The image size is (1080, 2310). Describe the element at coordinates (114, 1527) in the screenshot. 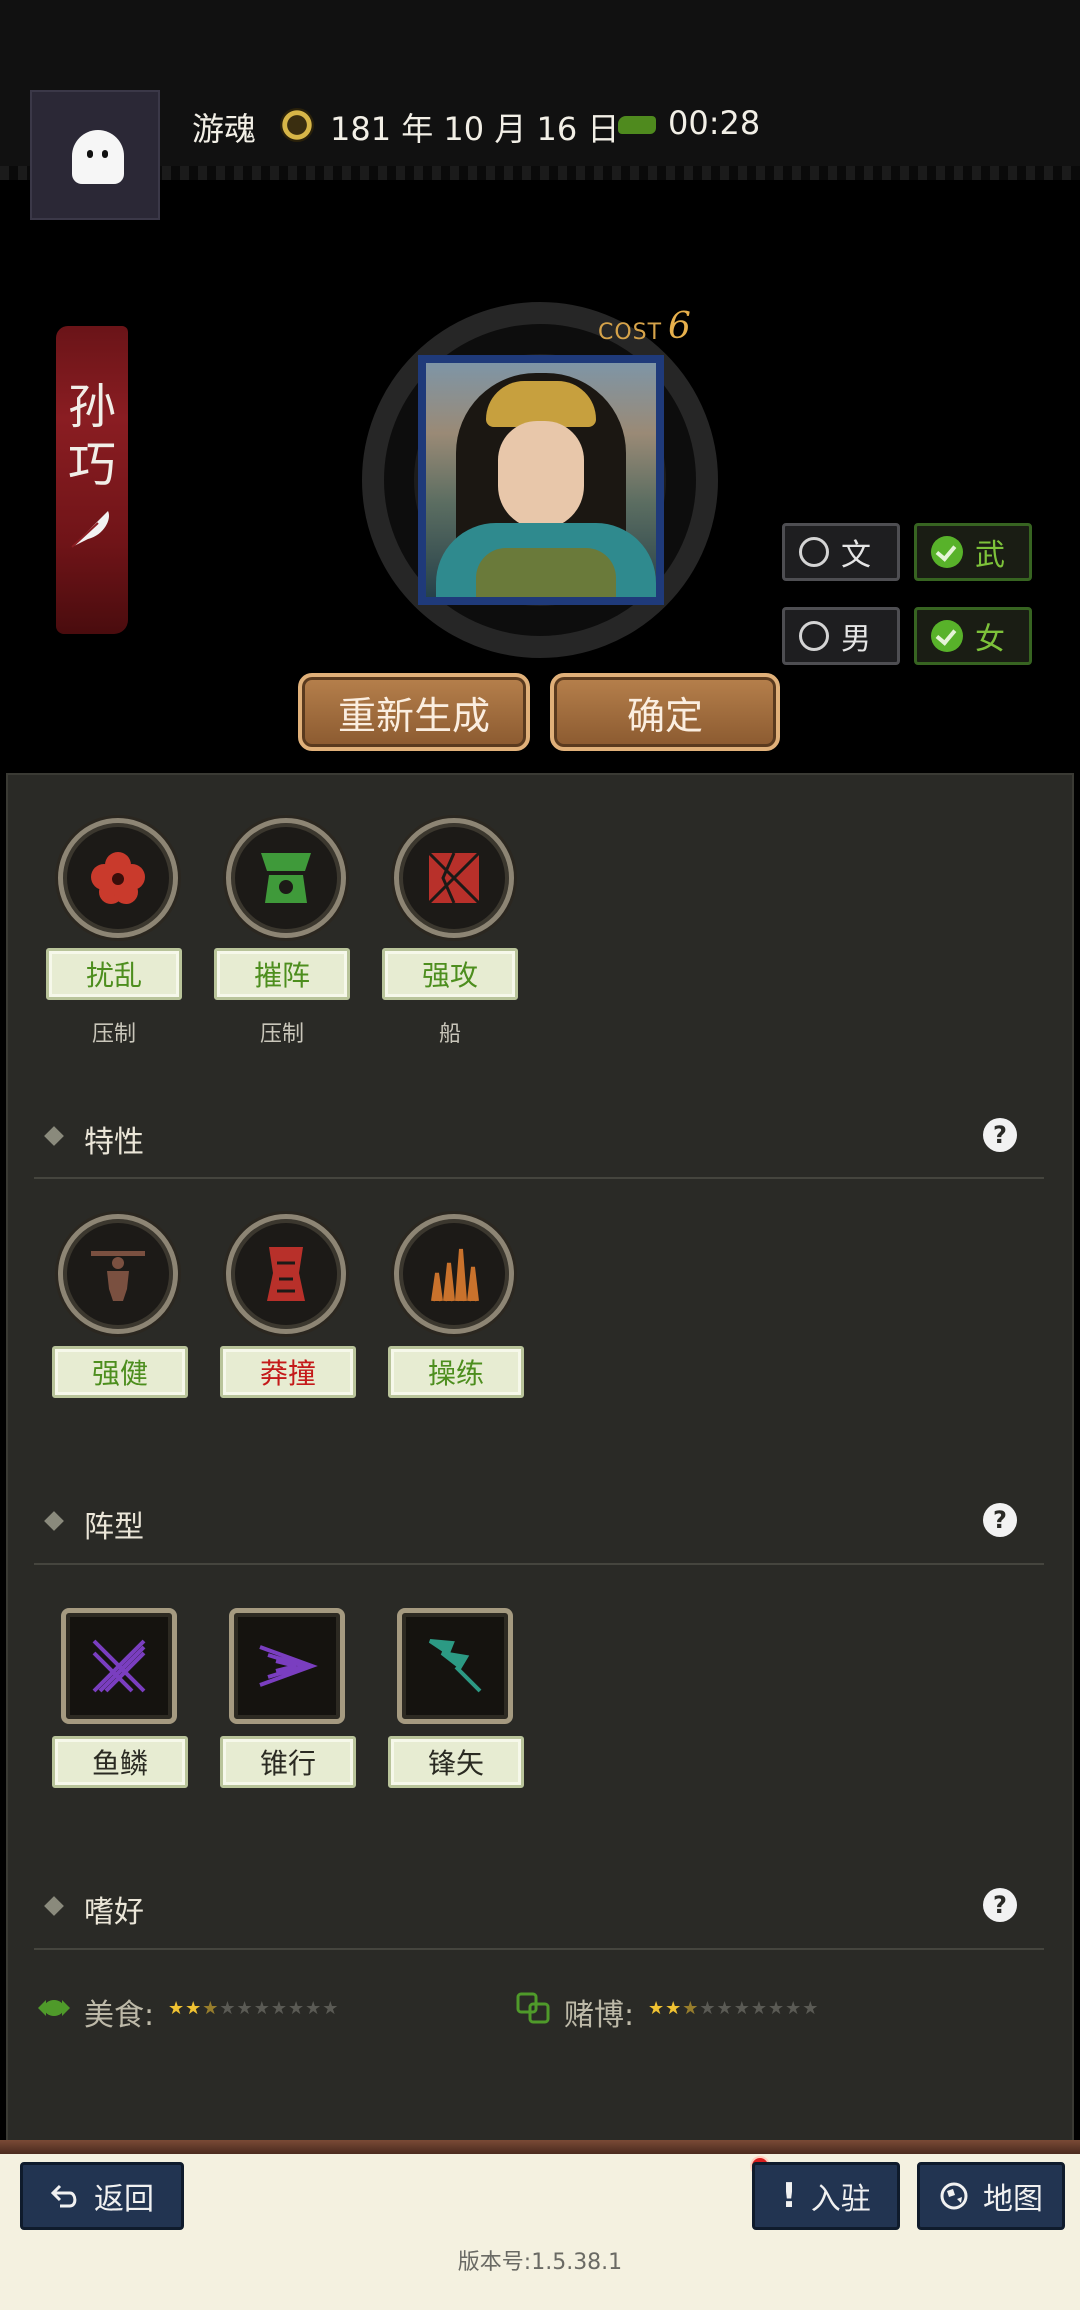

I see `formations-title: 阵型` at that location.